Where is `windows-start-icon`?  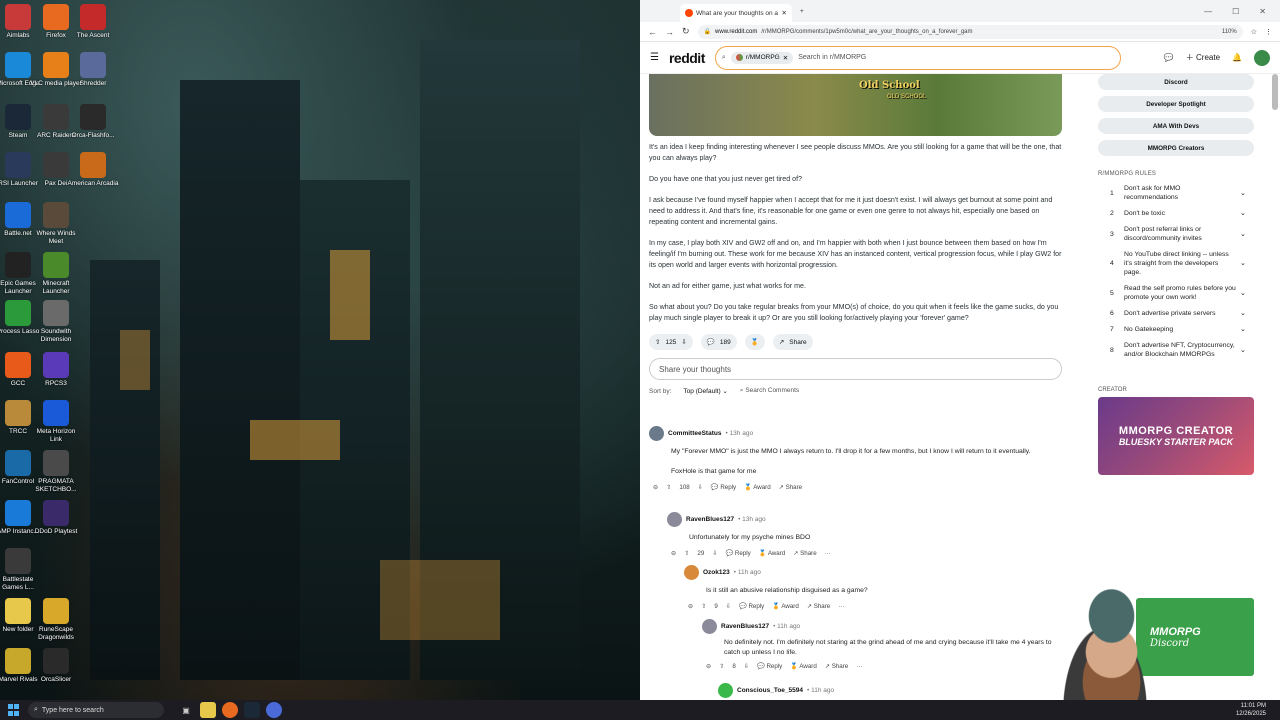
windows-start-icon is located at coordinates (14, 710).